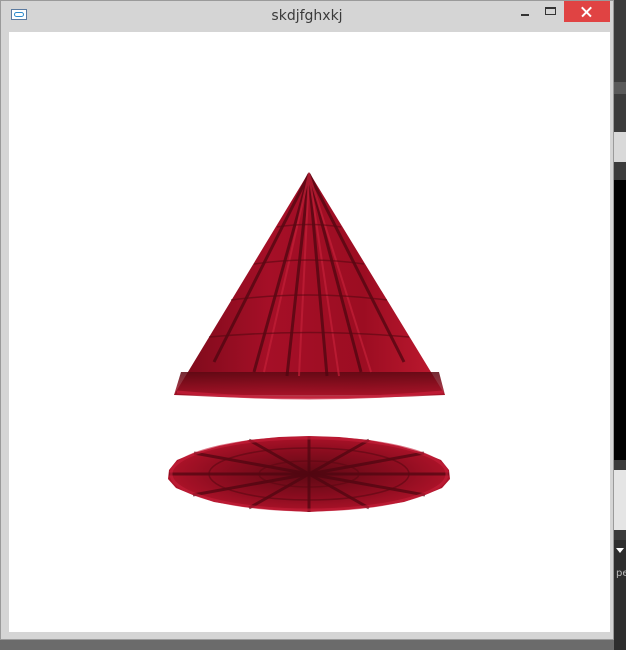 The image size is (626, 650). I want to click on background-app-panel, so click(620, 147).